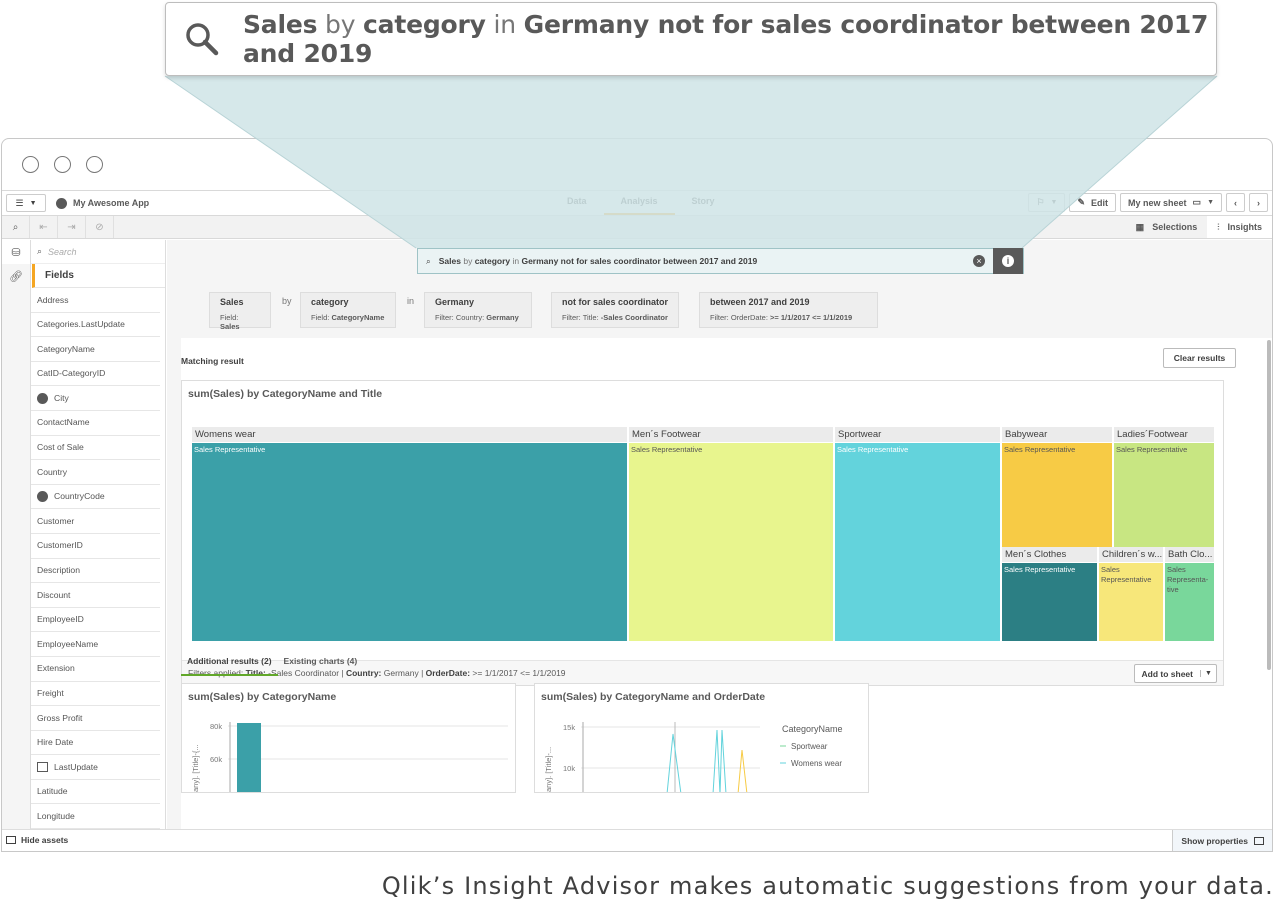 The height and width of the screenshot is (904, 1274). I want to click on field-item: Discount, so click(95, 595).